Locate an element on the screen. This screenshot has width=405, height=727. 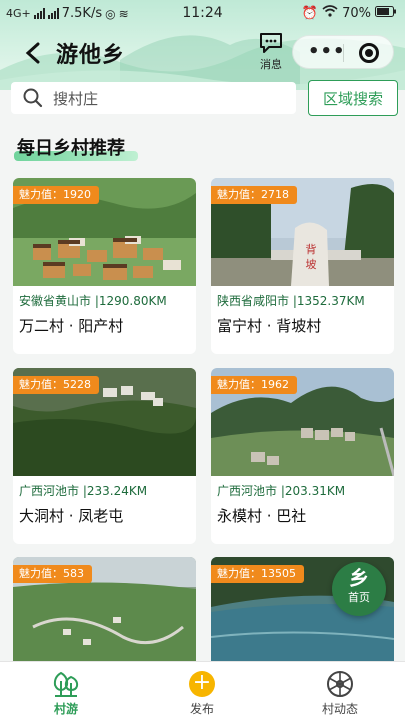
village-location: 陕西省咸阳市 |1352.37KM is located at coordinates (291, 301).